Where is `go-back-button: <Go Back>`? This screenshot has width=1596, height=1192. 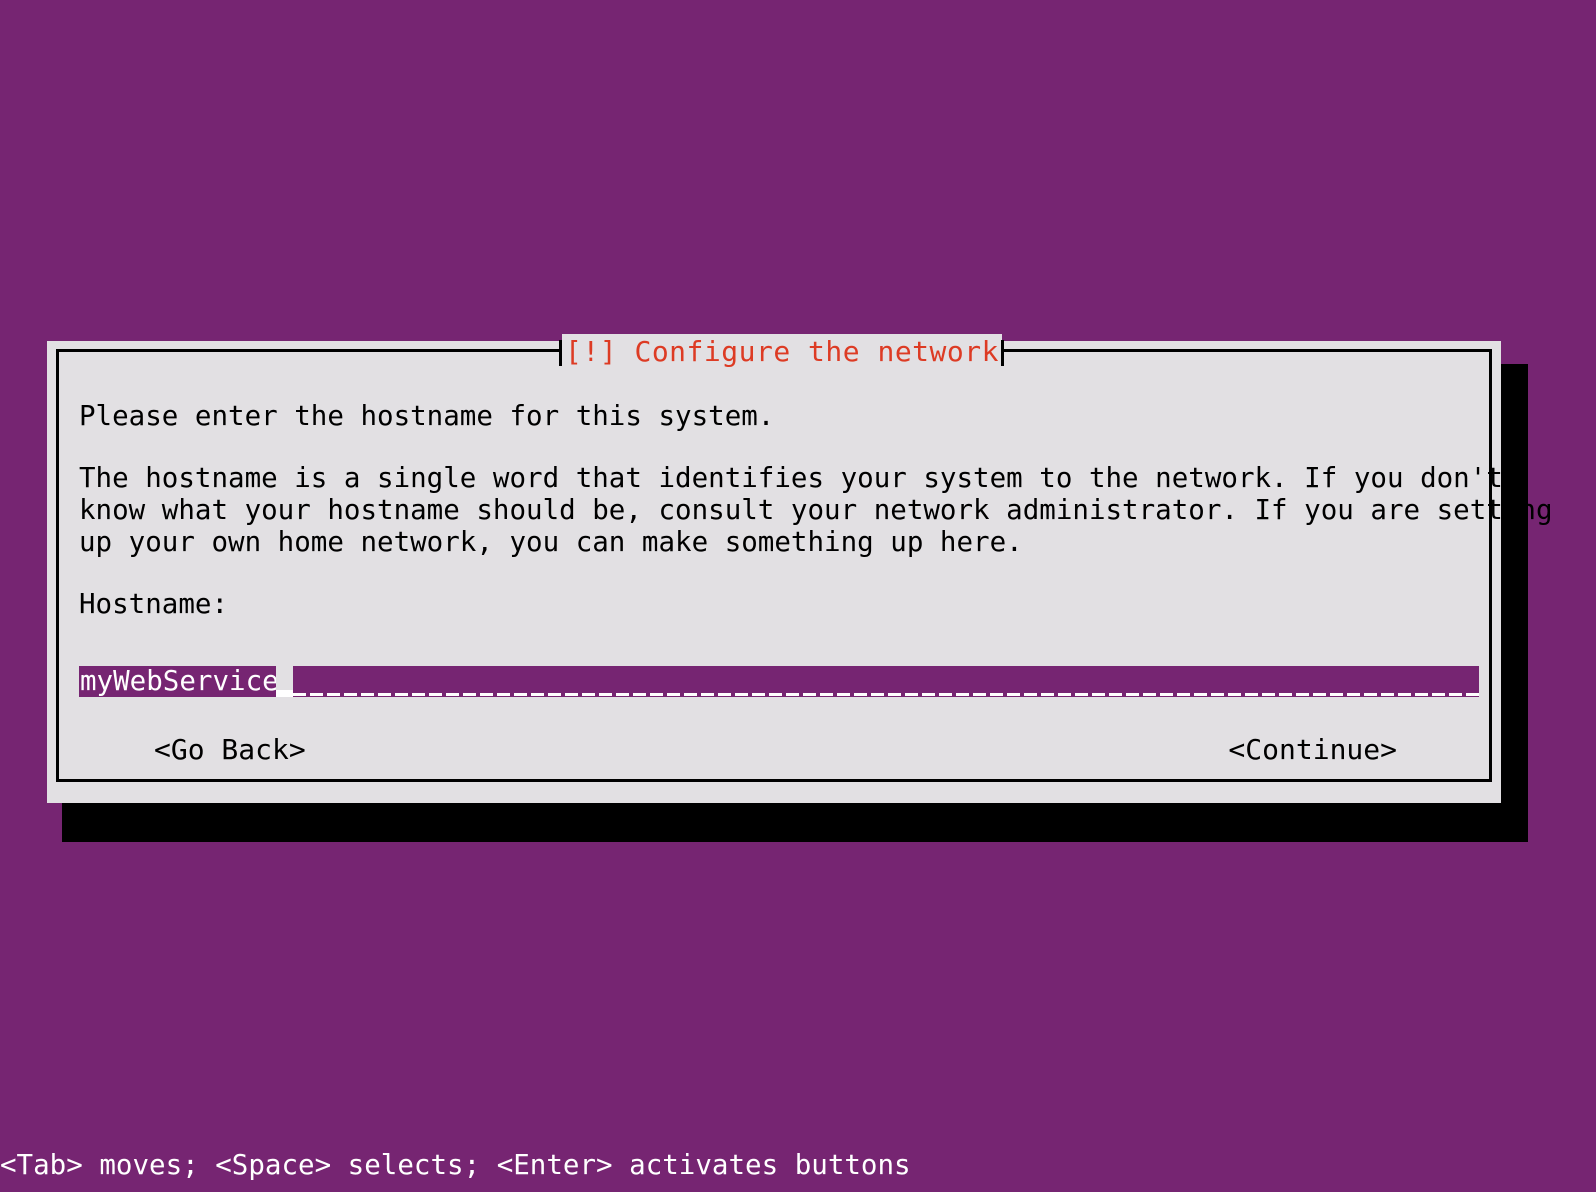
go-back-button: <Go Back> is located at coordinates (230, 750).